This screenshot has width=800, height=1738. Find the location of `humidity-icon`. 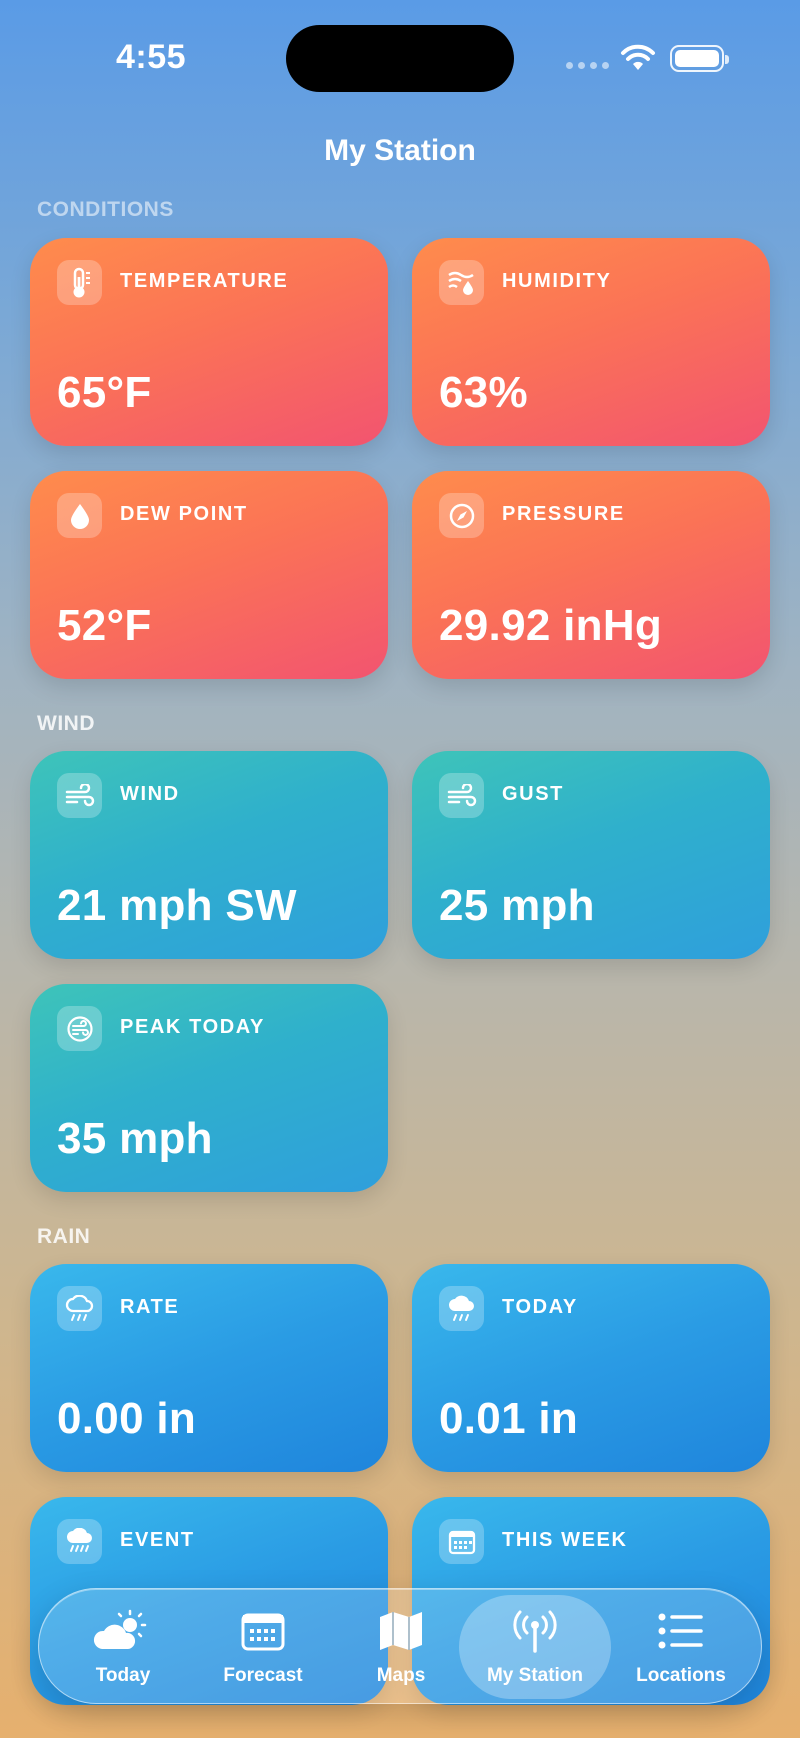

humidity-icon is located at coordinates (461, 282).